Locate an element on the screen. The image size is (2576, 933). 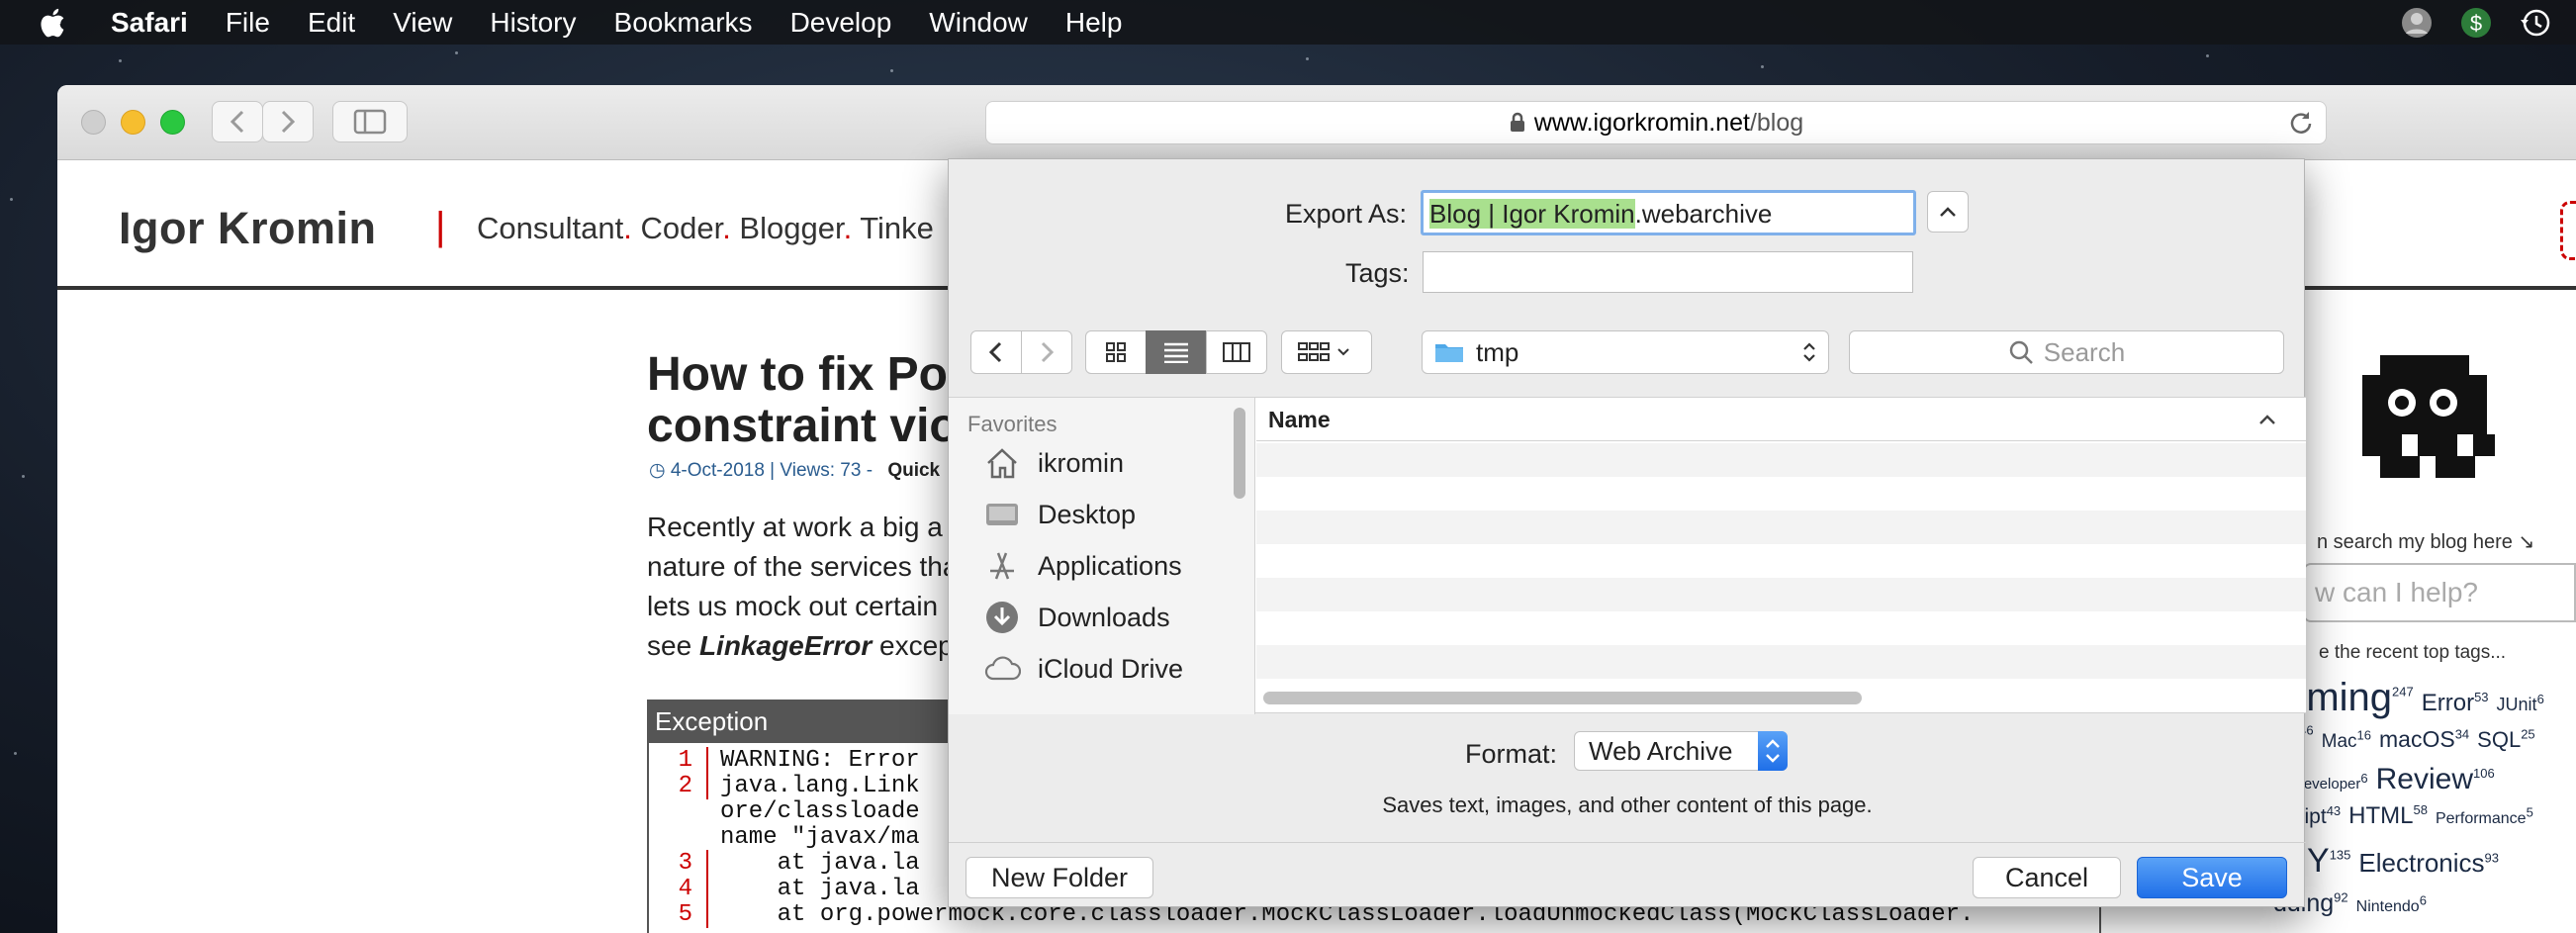
file-list-scrollbar is located at coordinates (1562, 698).